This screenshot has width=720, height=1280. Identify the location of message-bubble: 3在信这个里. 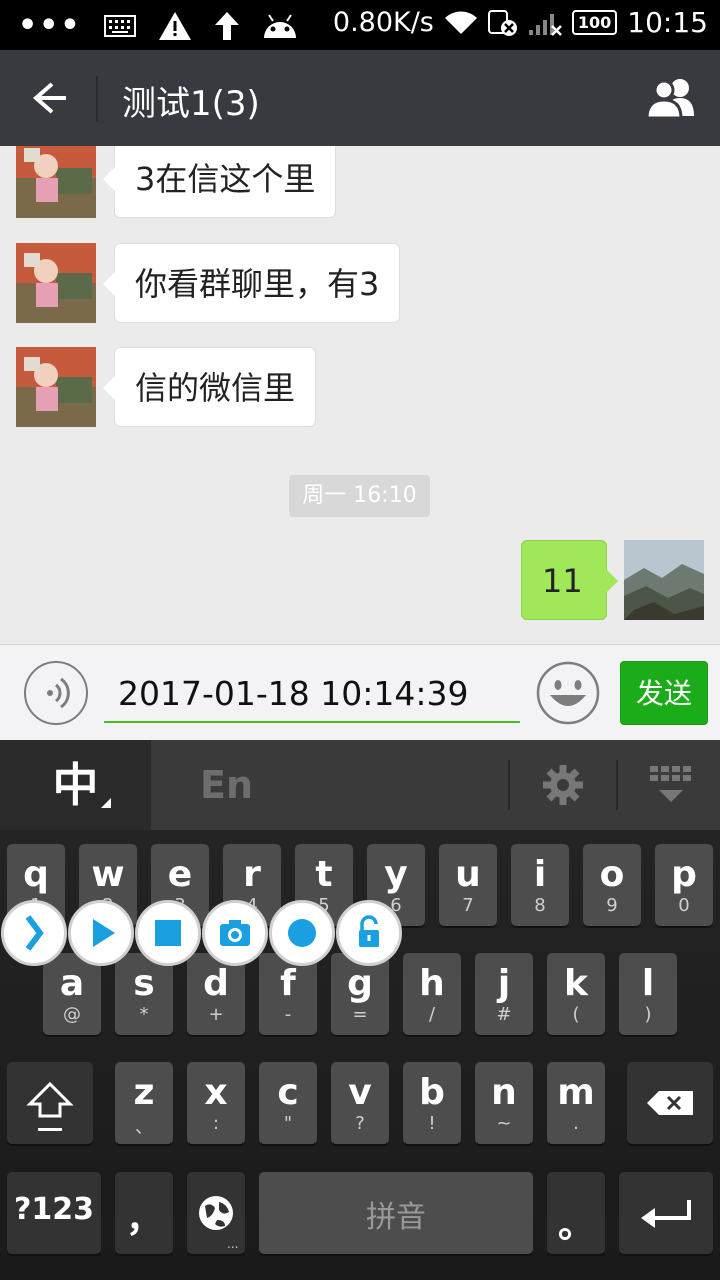
(219, 182).